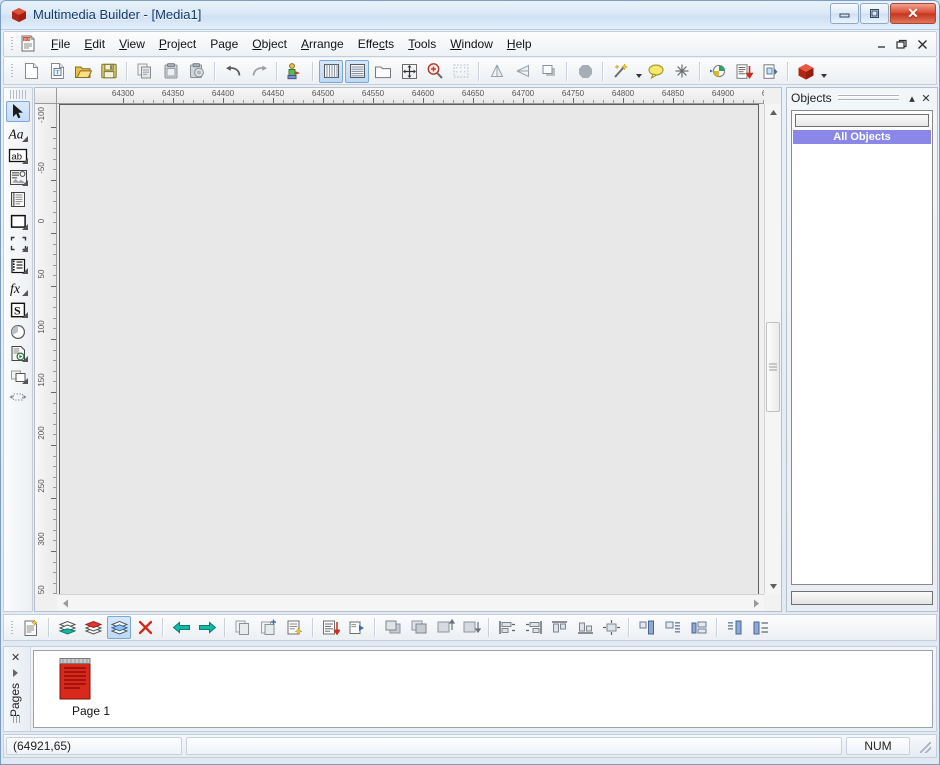 The width and height of the screenshot is (940, 765). I want to click on objects-filter-combo, so click(862, 120).